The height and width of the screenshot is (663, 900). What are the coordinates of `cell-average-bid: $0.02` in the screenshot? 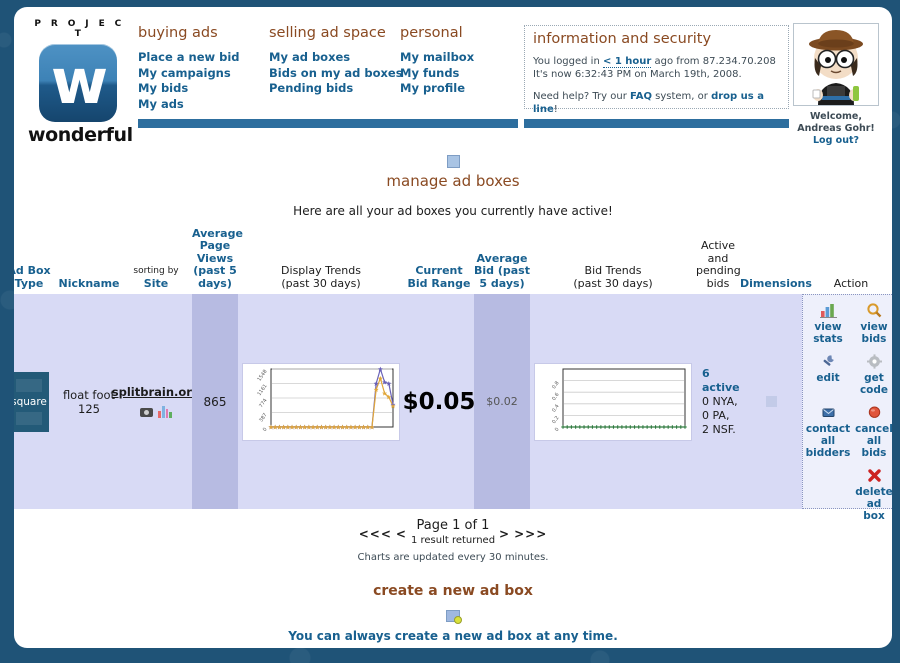 It's located at (502, 401).